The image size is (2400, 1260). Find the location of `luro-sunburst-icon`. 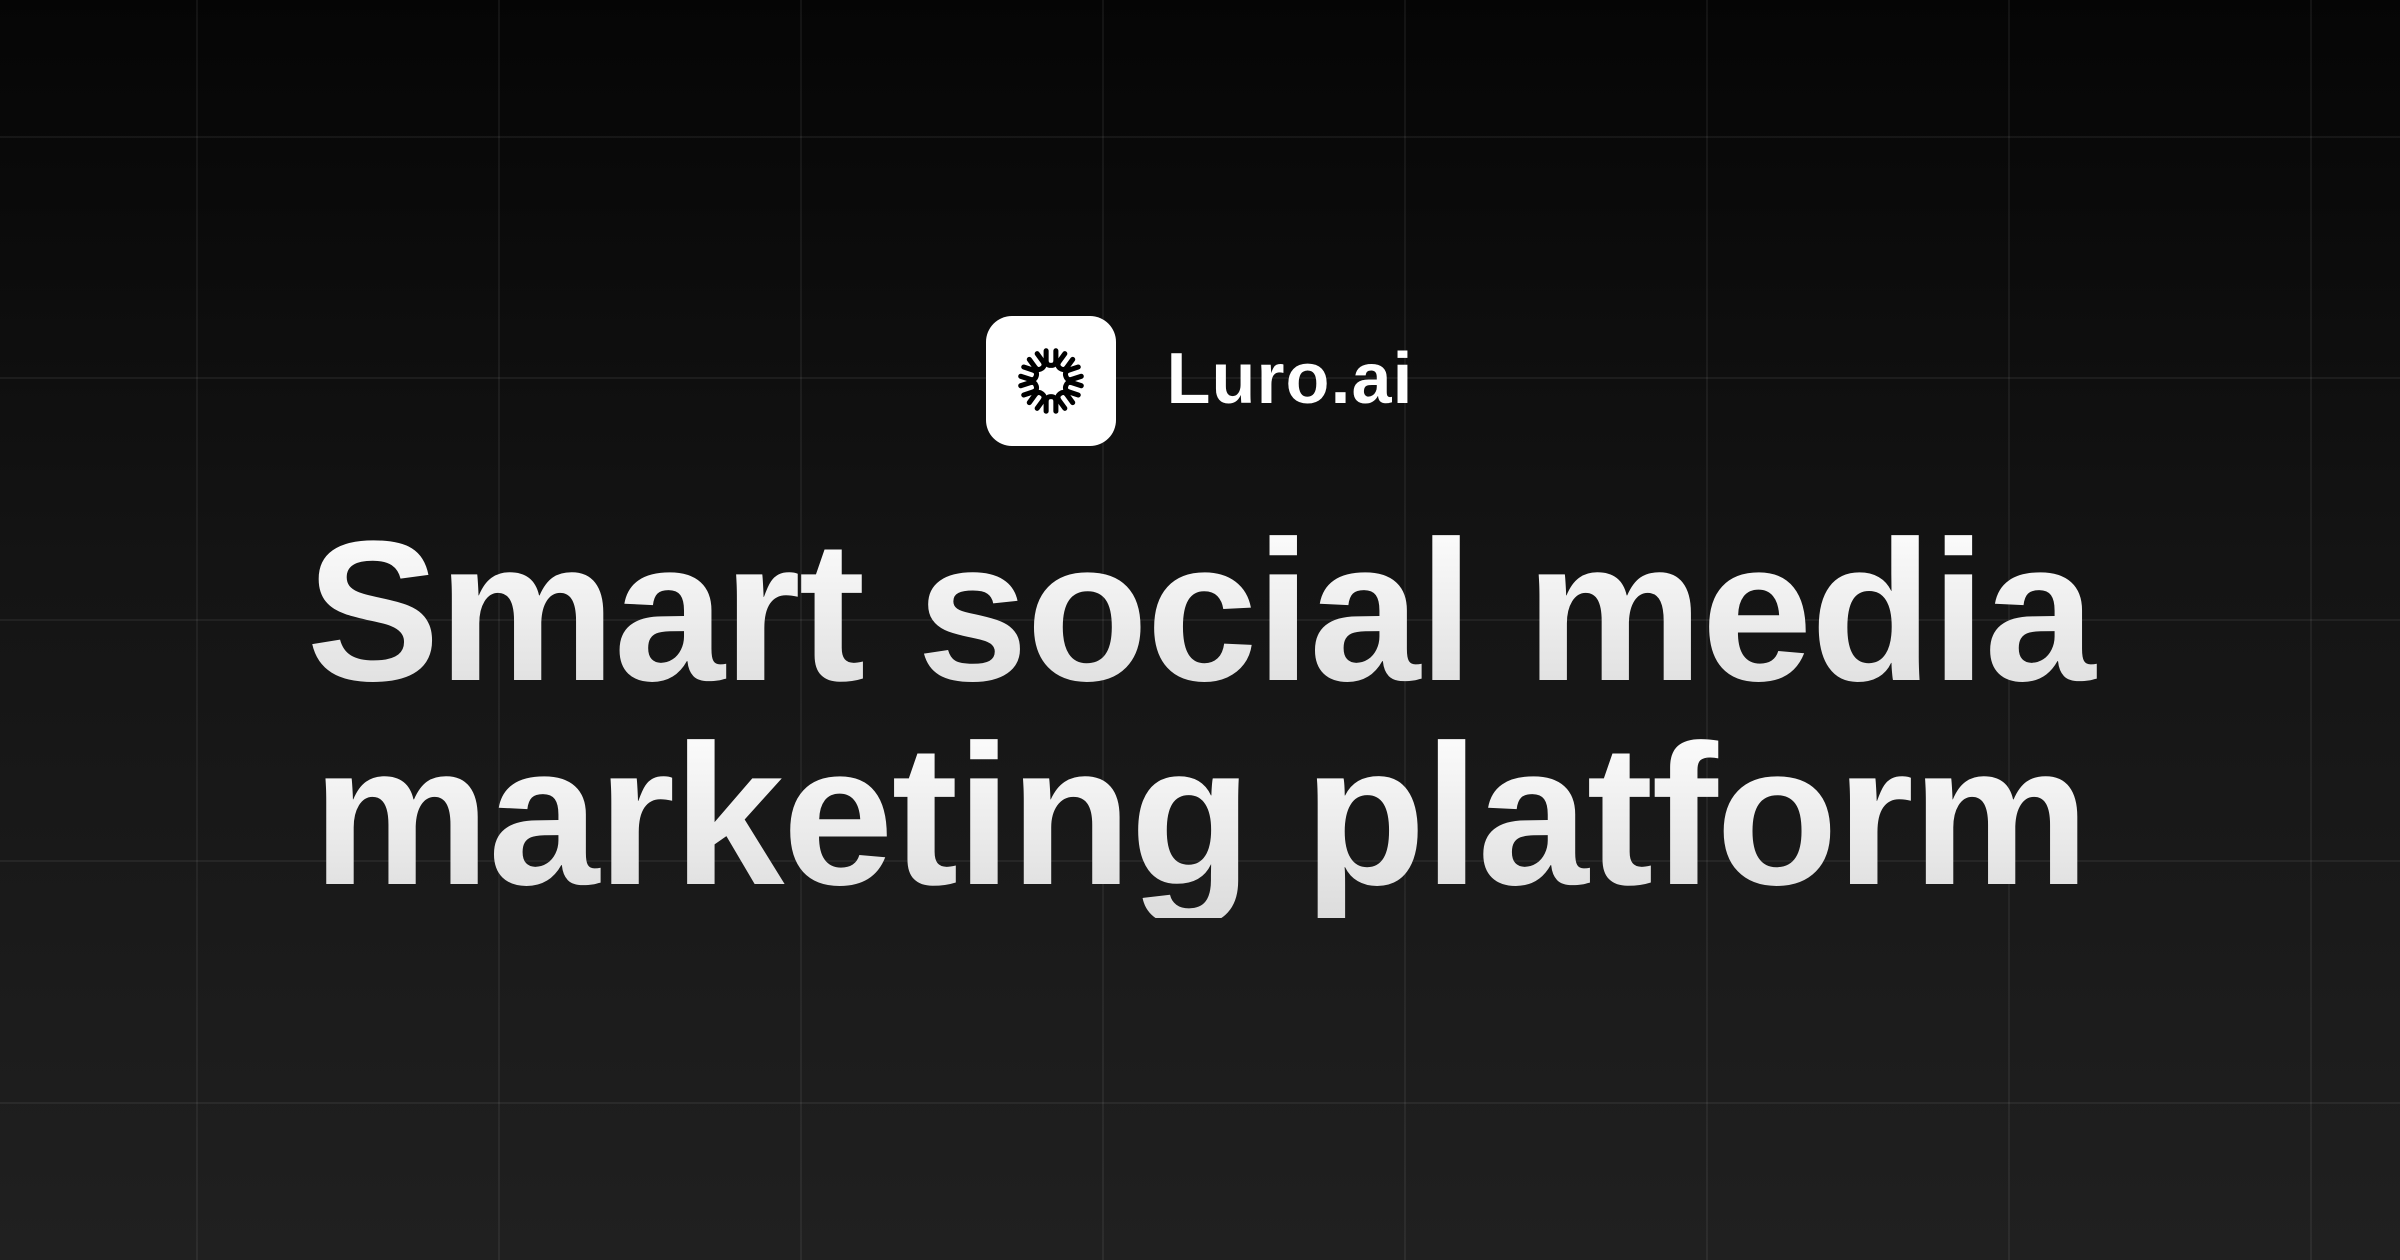

luro-sunburst-icon is located at coordinates (1051, 381).